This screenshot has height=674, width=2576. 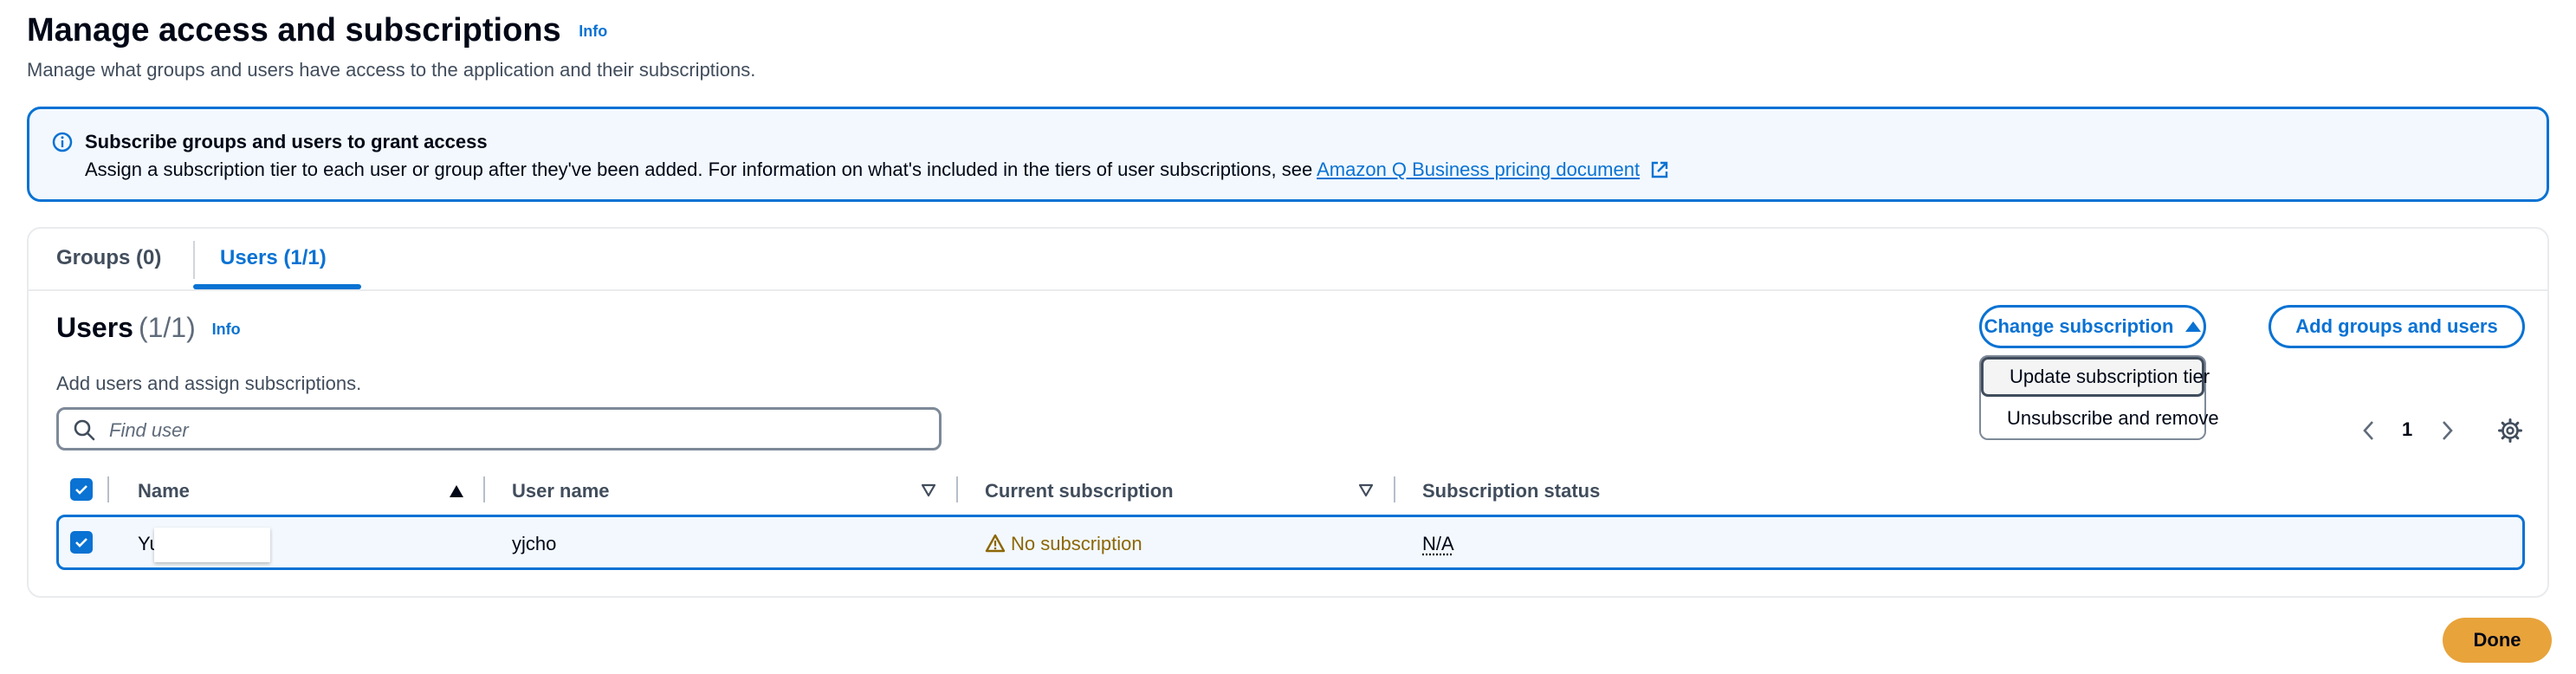 What do you see at coordinates (2447, 431) in the screenshot?
I see `chevron-right-icon` at bounding box center [2447, 431].